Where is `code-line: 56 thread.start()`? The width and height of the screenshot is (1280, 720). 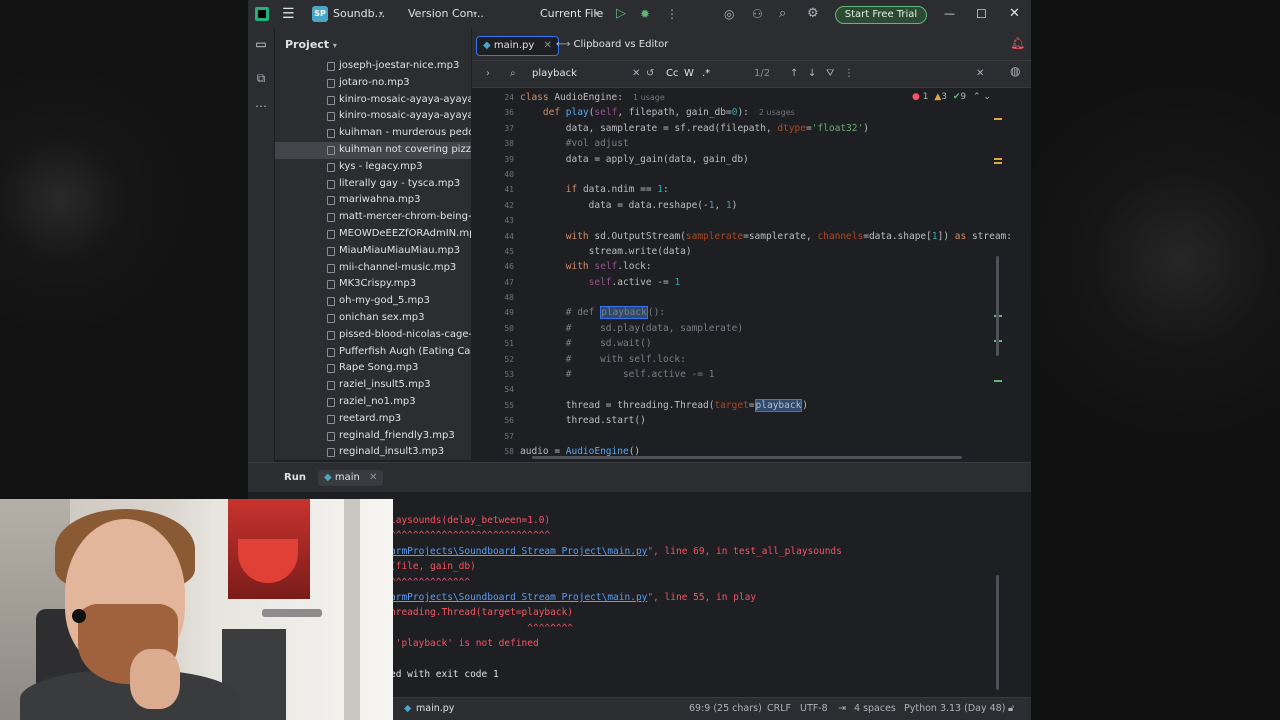
code-line: 56 thread.start() is located at coordinates (751, 420).